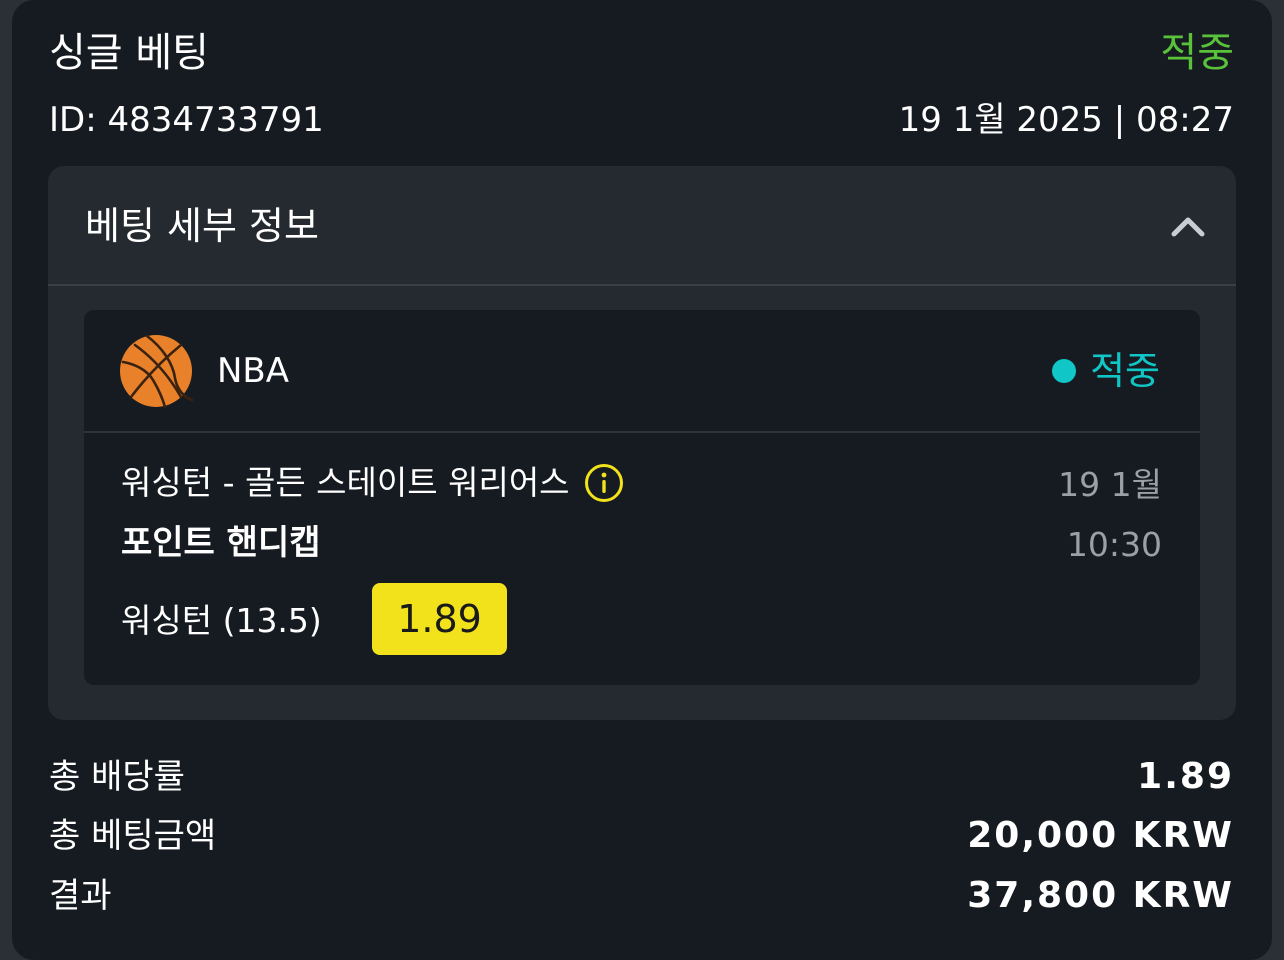 The image size is (1284, 960). I want to click on result-label: 결과, so click(80, 896).